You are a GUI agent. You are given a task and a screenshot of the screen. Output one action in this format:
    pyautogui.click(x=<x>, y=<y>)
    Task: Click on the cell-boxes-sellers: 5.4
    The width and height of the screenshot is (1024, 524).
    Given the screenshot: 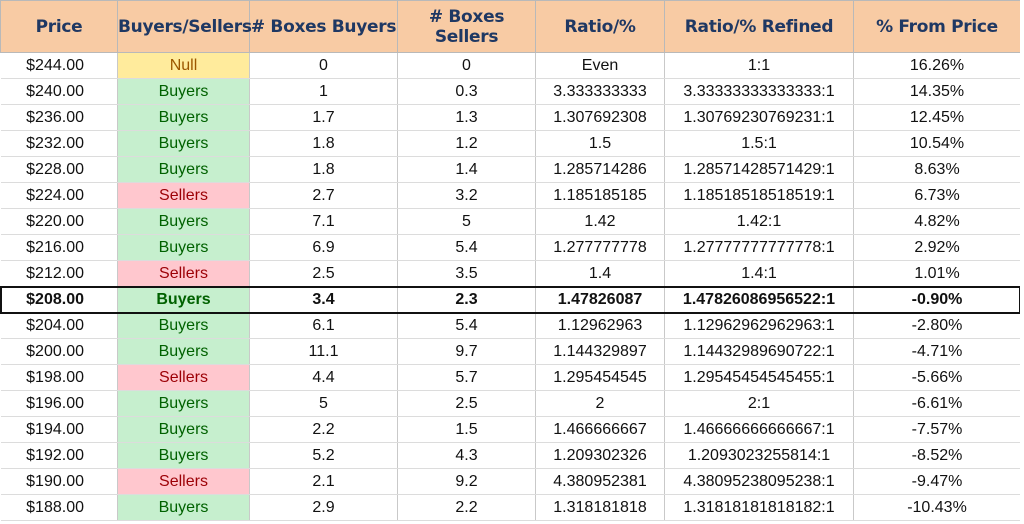 What is the action you would take?
    pyautogui.click(x=466, y=325)
    